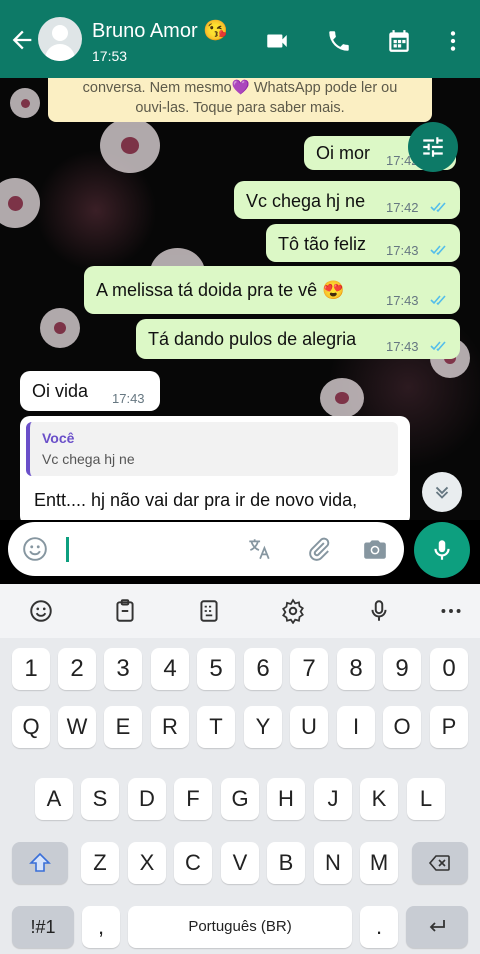 The image size is (480, 954). I want to click on last-seen-time: 17:53, so click(110, 56).